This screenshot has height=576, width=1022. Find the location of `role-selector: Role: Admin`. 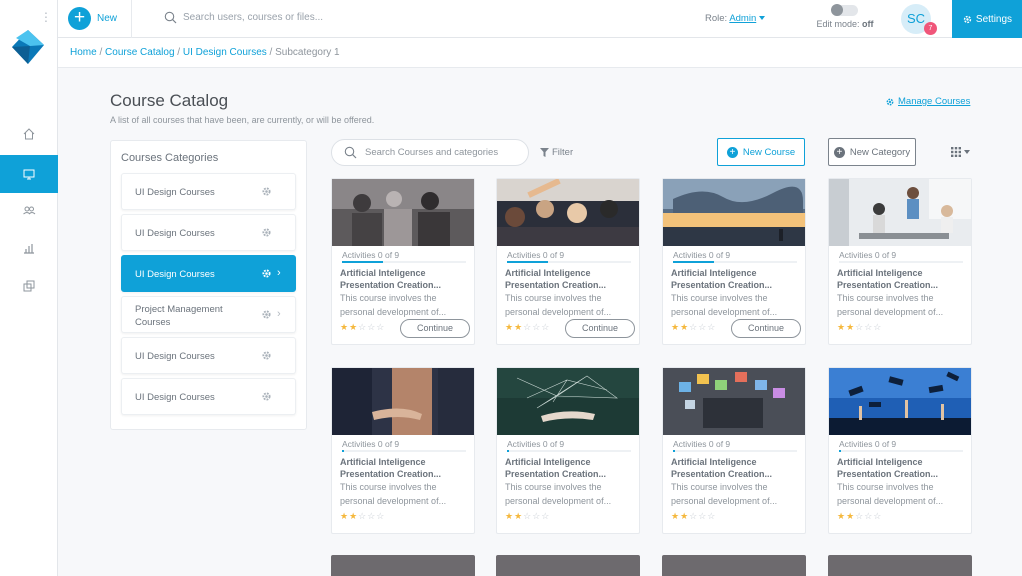

role-selector: Role: Admin is located at coordinates (735, 18).